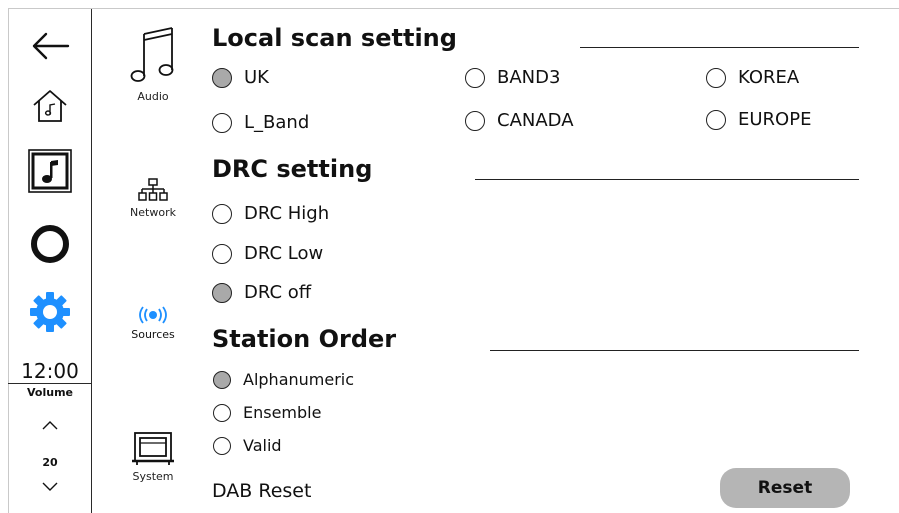  What do you see at coordinates (153, 189) in the screenshot?
I see `network-icon` at bounding box center [153, 189].